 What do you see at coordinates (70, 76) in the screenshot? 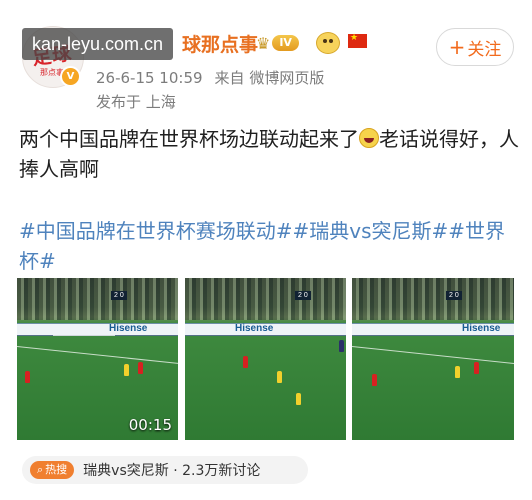
I see `verified-badge-icon: V` at bounding box center [70, 76].